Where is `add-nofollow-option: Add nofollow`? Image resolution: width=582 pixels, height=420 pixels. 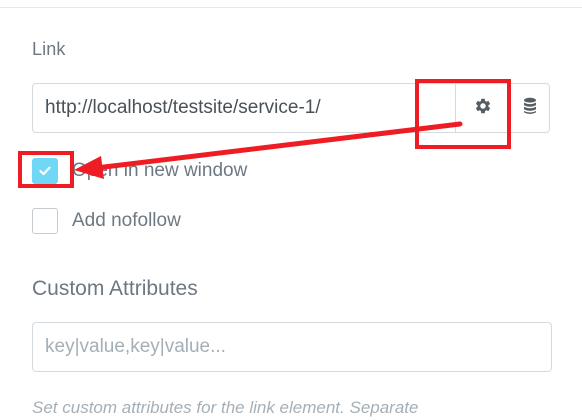
add-nofollow-option: Add nofollow is located at coordinates (106, 221).